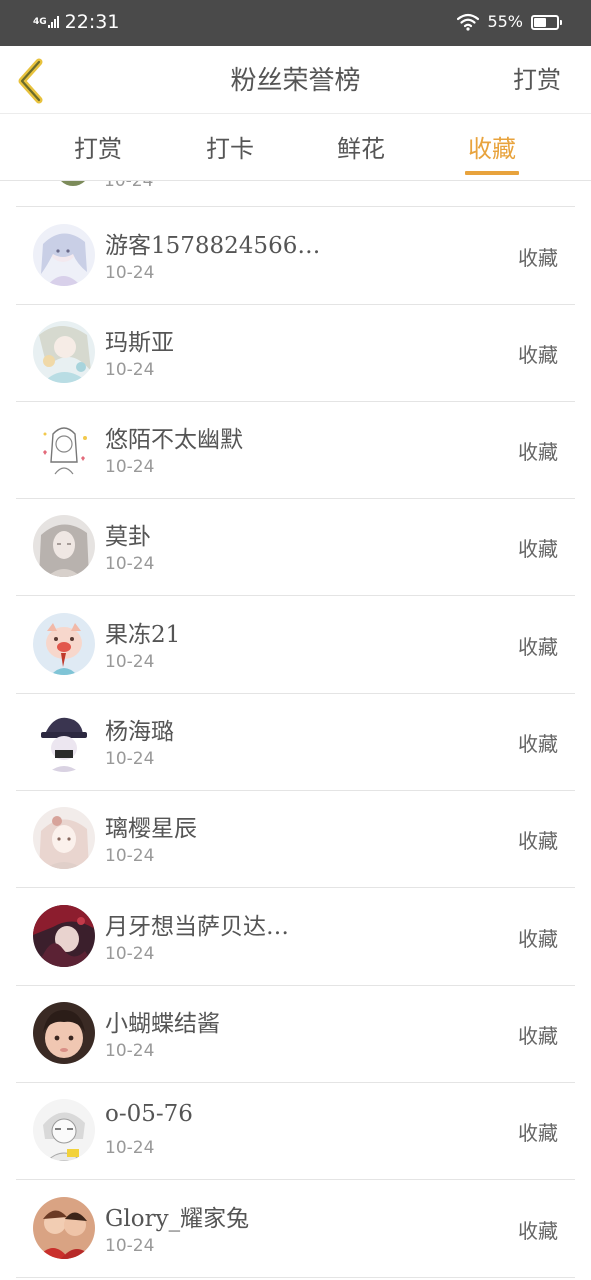 This screenshot has height=1280, width=591. Describe the element at coordinates (151, 829) in the screenshot. I see `user-name: 璃樱星辰` at that location.